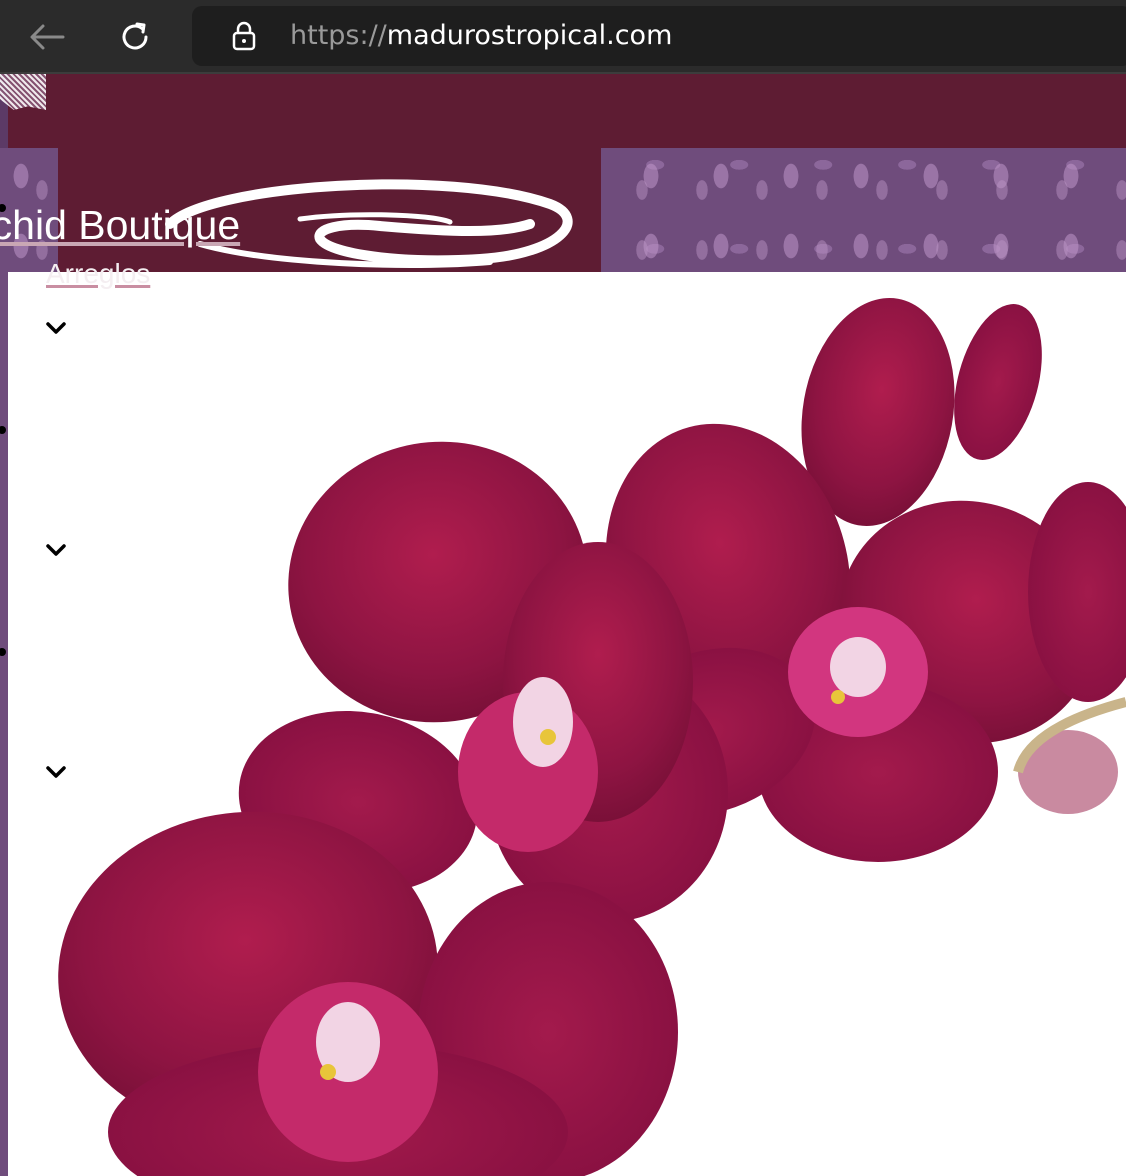 The width and height of the screenshot is (1126, 1176). I want to click on url-text: https://madurostropical.com, so click(481, 36).